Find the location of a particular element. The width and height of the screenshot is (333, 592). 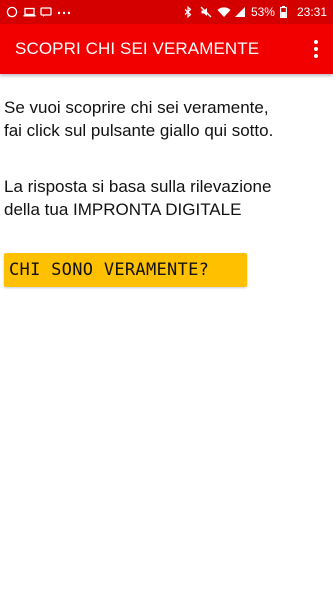

overflow-menu-icon is located at coordinates (316, 49).